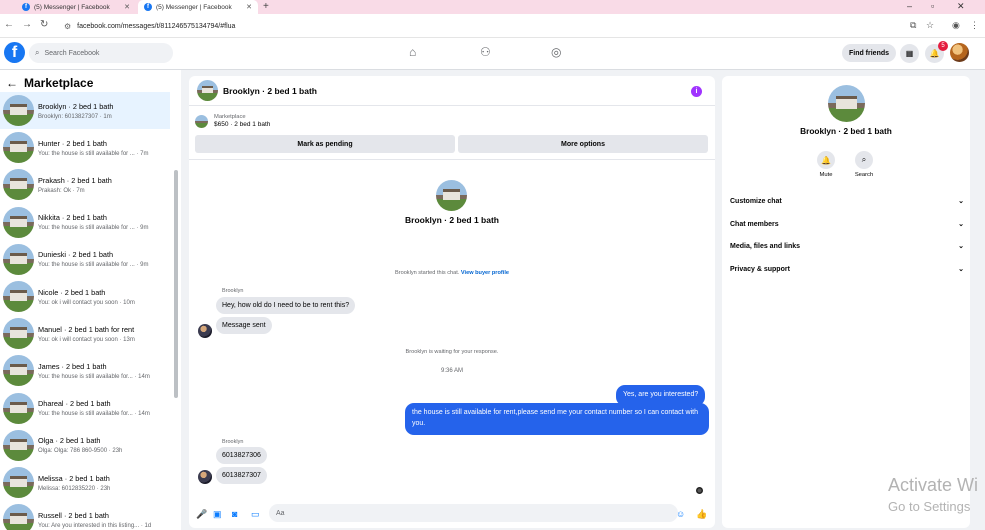  I want to click on activation-watermark-title: Activate Wi, so click(933, 485).